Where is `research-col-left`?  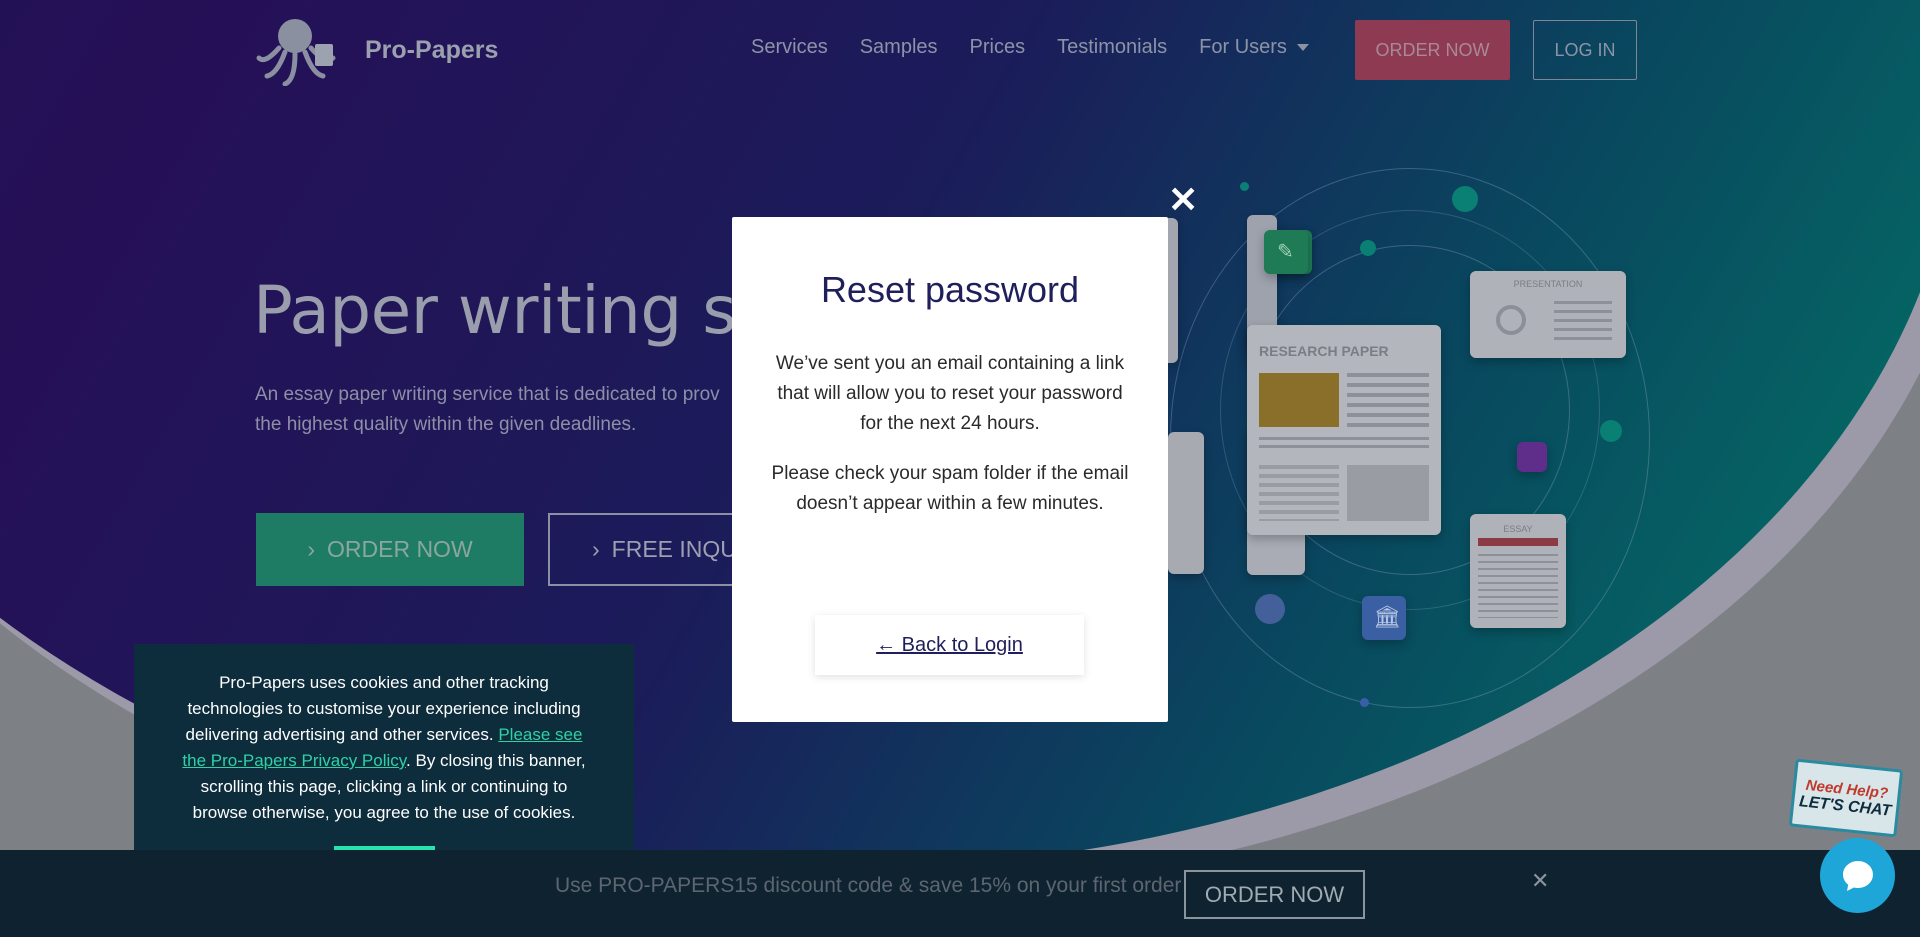
research-col-left is located at coordinates (1299, 493).